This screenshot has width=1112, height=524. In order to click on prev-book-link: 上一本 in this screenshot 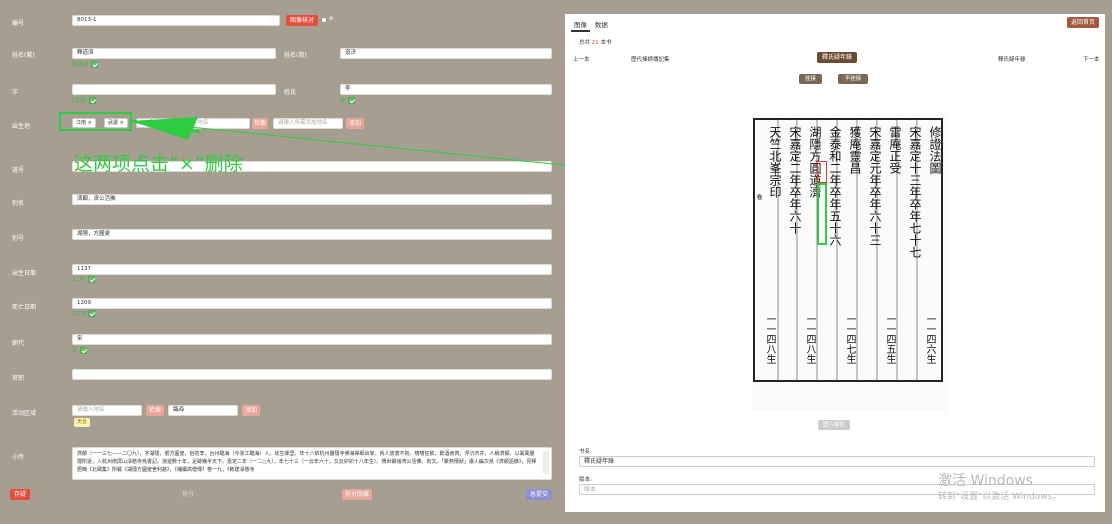, I will do `click(581, 59)`.